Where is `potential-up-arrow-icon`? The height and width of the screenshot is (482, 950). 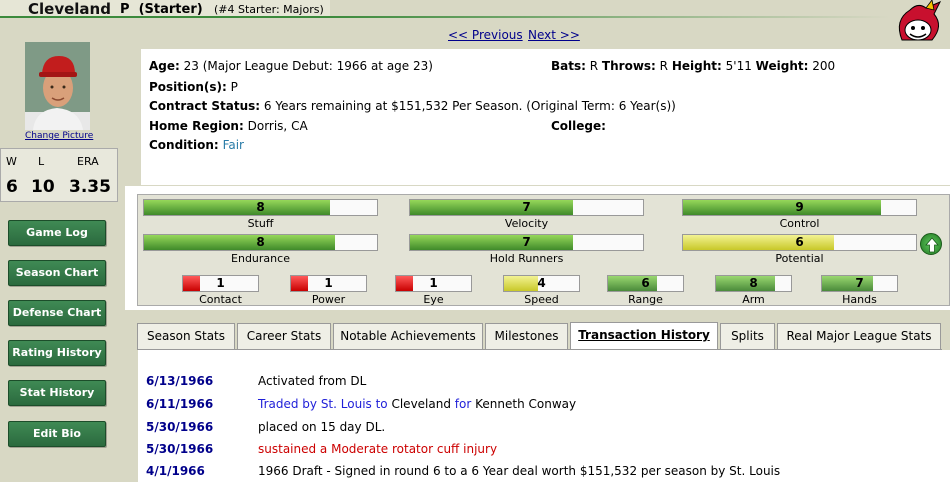
potential-up-arrow-icon is located at coordinates (931, 244).